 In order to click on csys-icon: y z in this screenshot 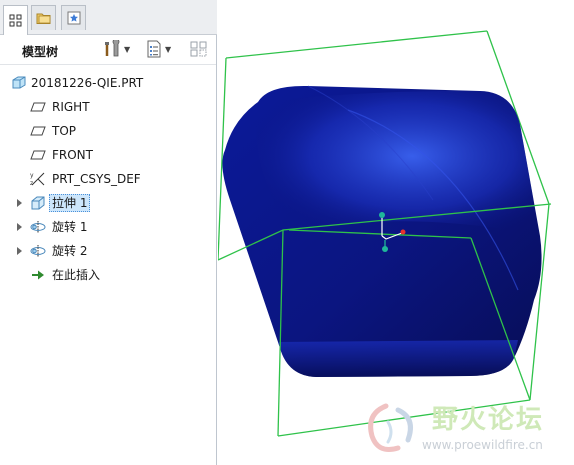, I will do `click(37, 179)`.